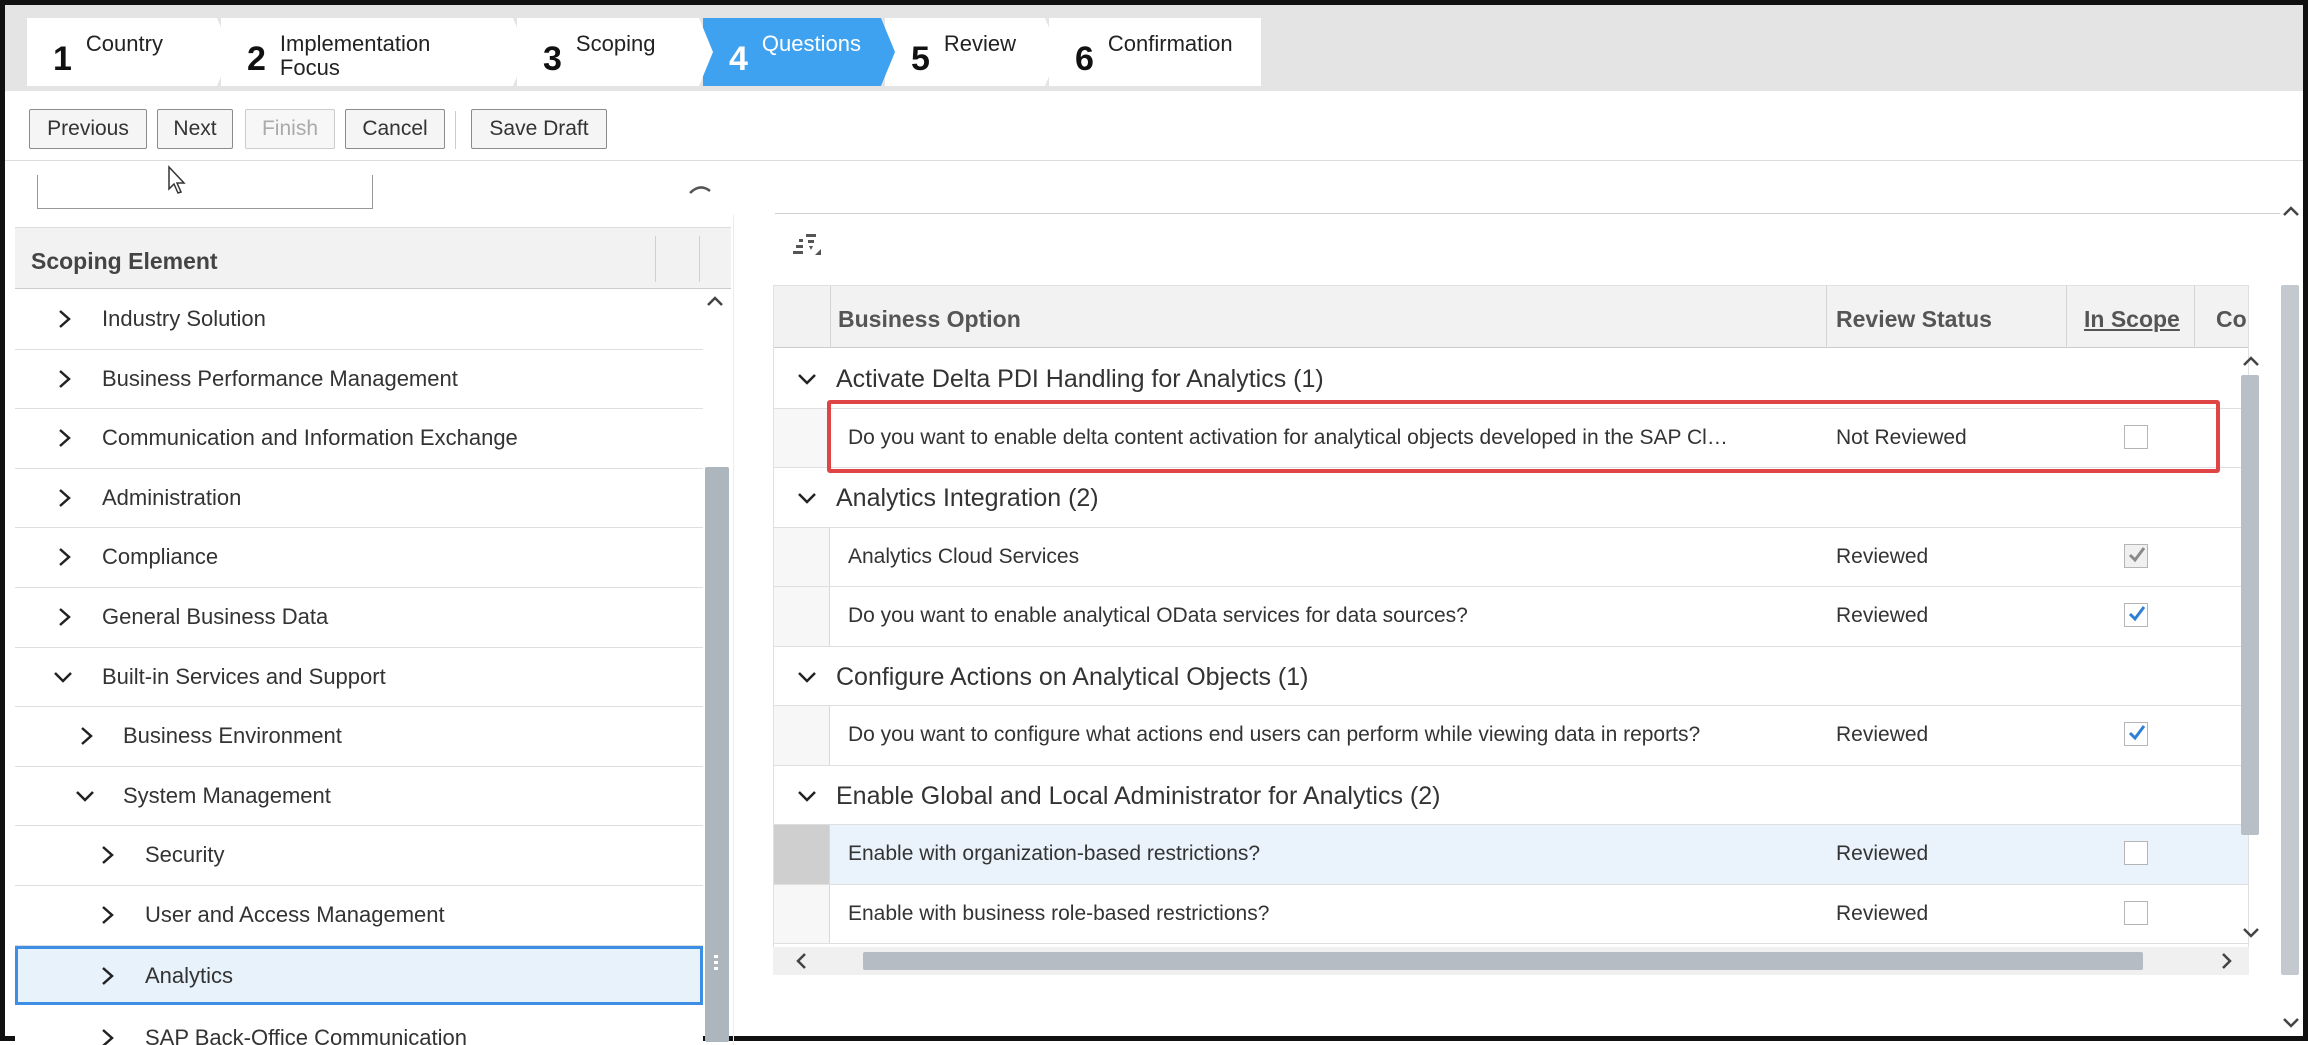 The height and width of the screenshot is (1045, 2308). I want to click on scroll-right-icon, so click(2227, 961).